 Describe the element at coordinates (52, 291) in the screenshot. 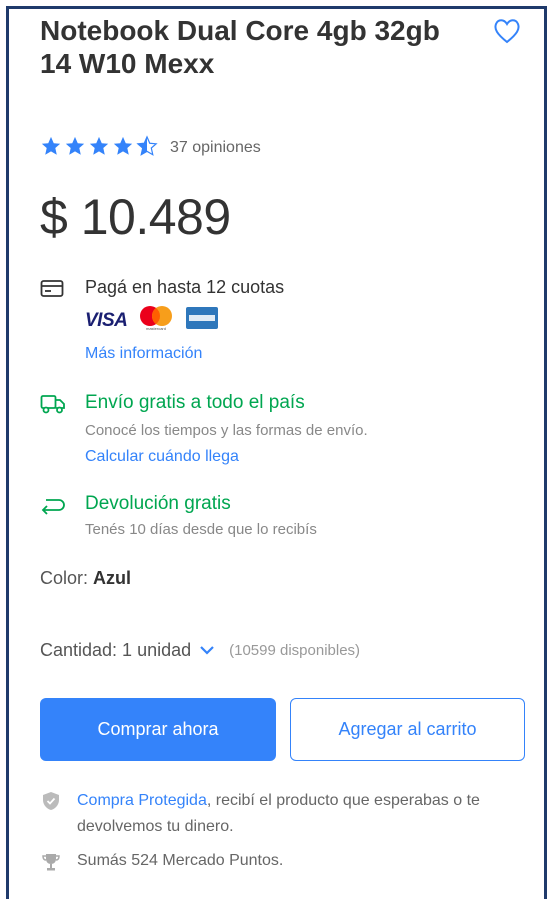

I see `card-icon` at that location.